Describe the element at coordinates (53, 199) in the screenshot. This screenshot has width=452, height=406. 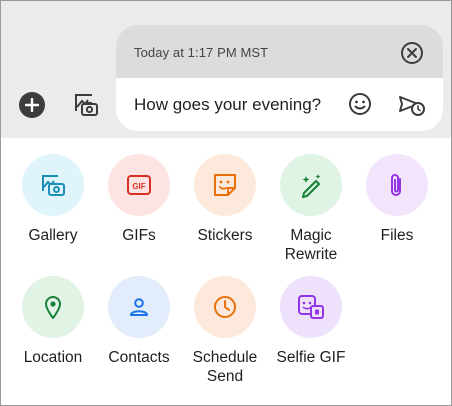
I see `gallery-tile: Gallery` at that location.